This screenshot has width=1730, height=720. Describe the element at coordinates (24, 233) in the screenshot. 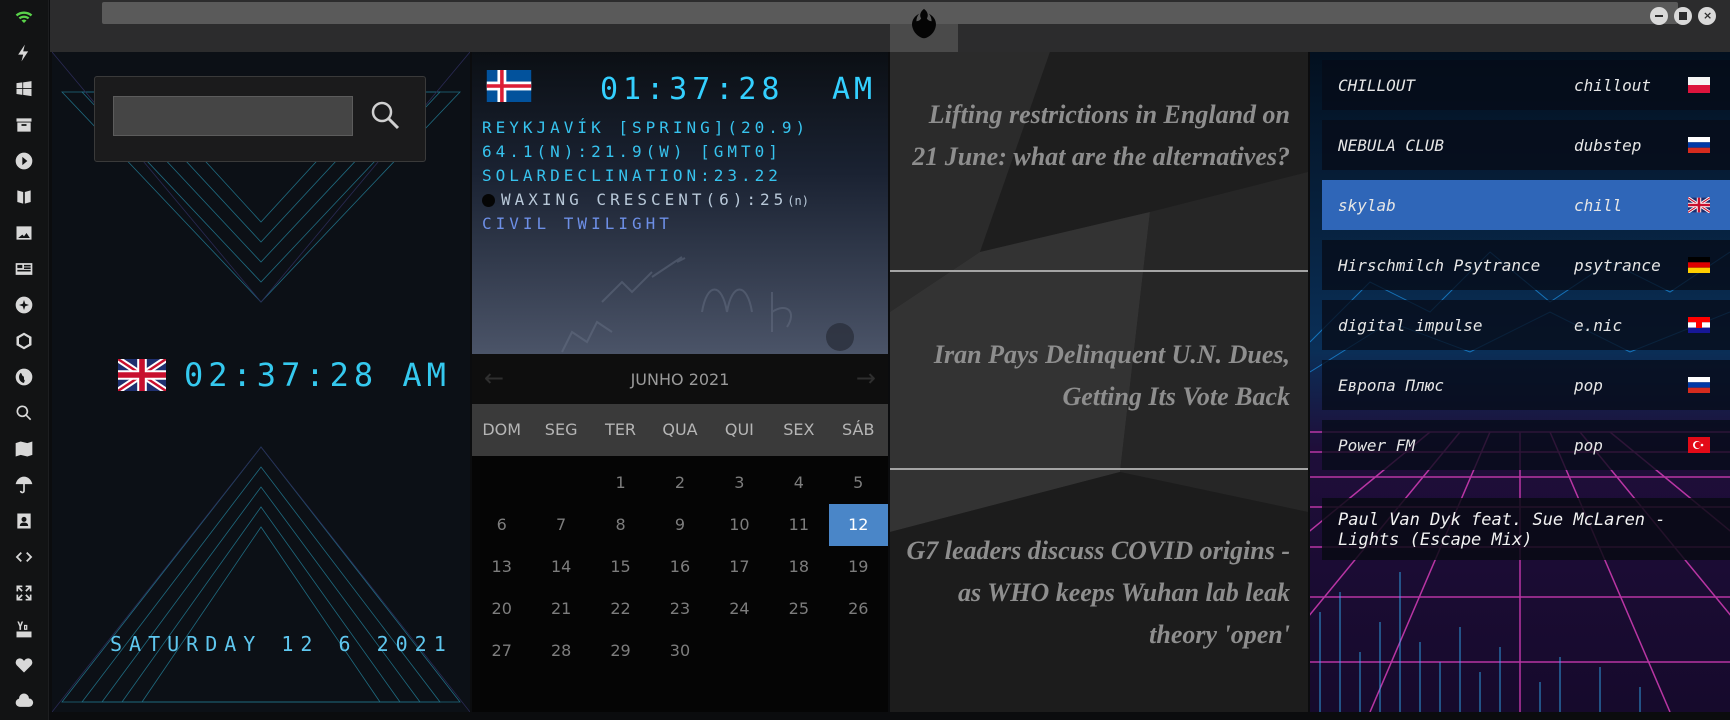

I see `image-icon` at that location.